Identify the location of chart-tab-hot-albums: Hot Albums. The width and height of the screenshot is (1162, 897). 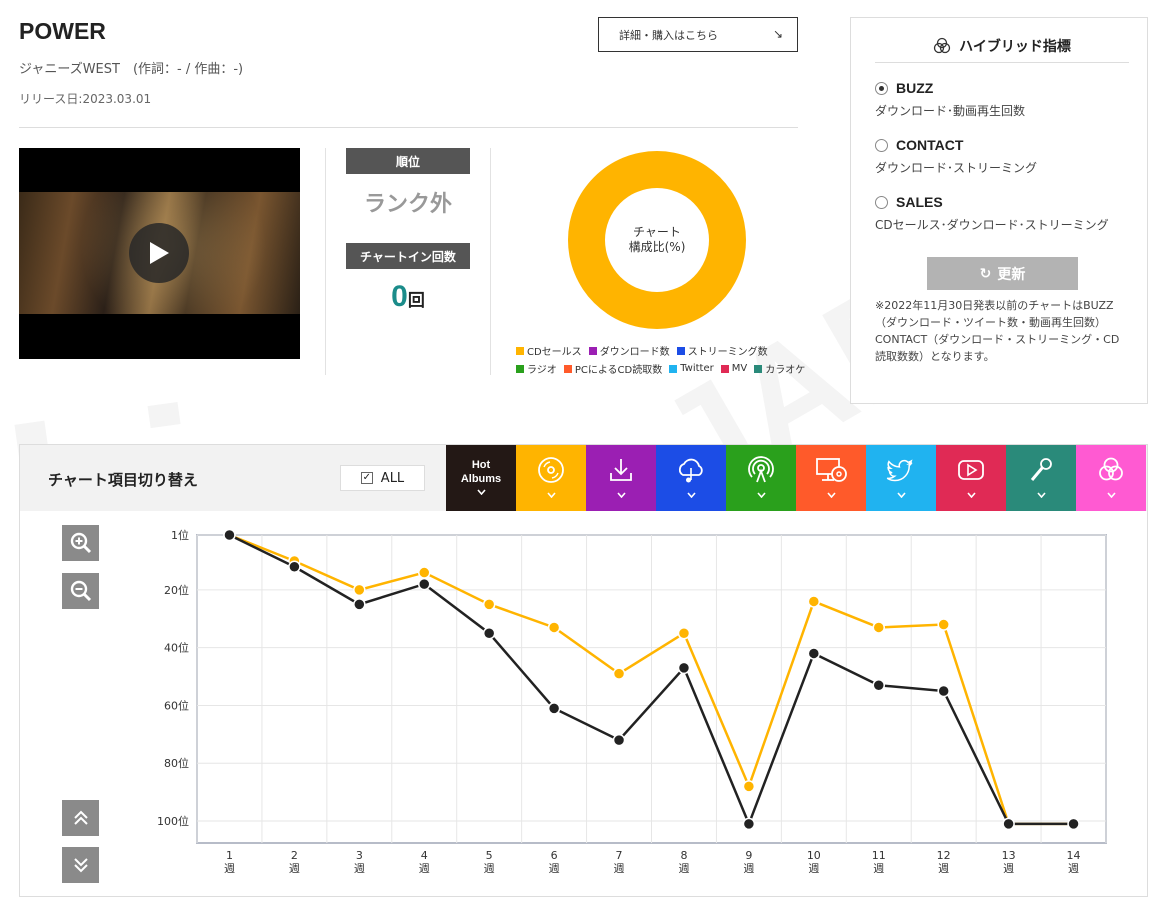
(481, 478).